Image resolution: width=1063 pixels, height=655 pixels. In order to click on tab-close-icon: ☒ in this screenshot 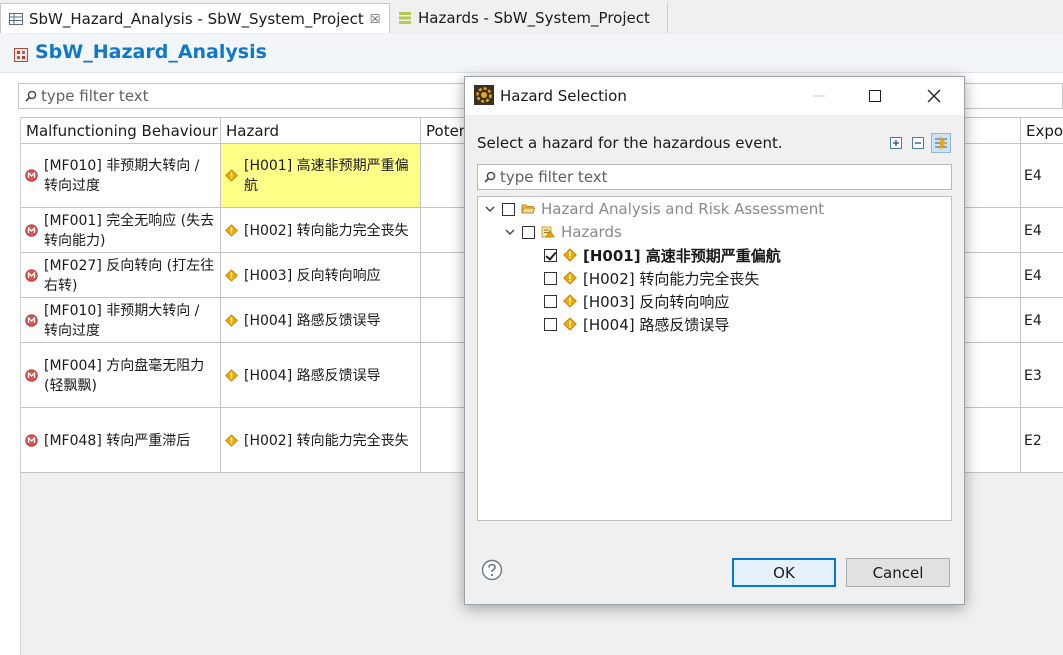, I will do `click(375, 19)`.